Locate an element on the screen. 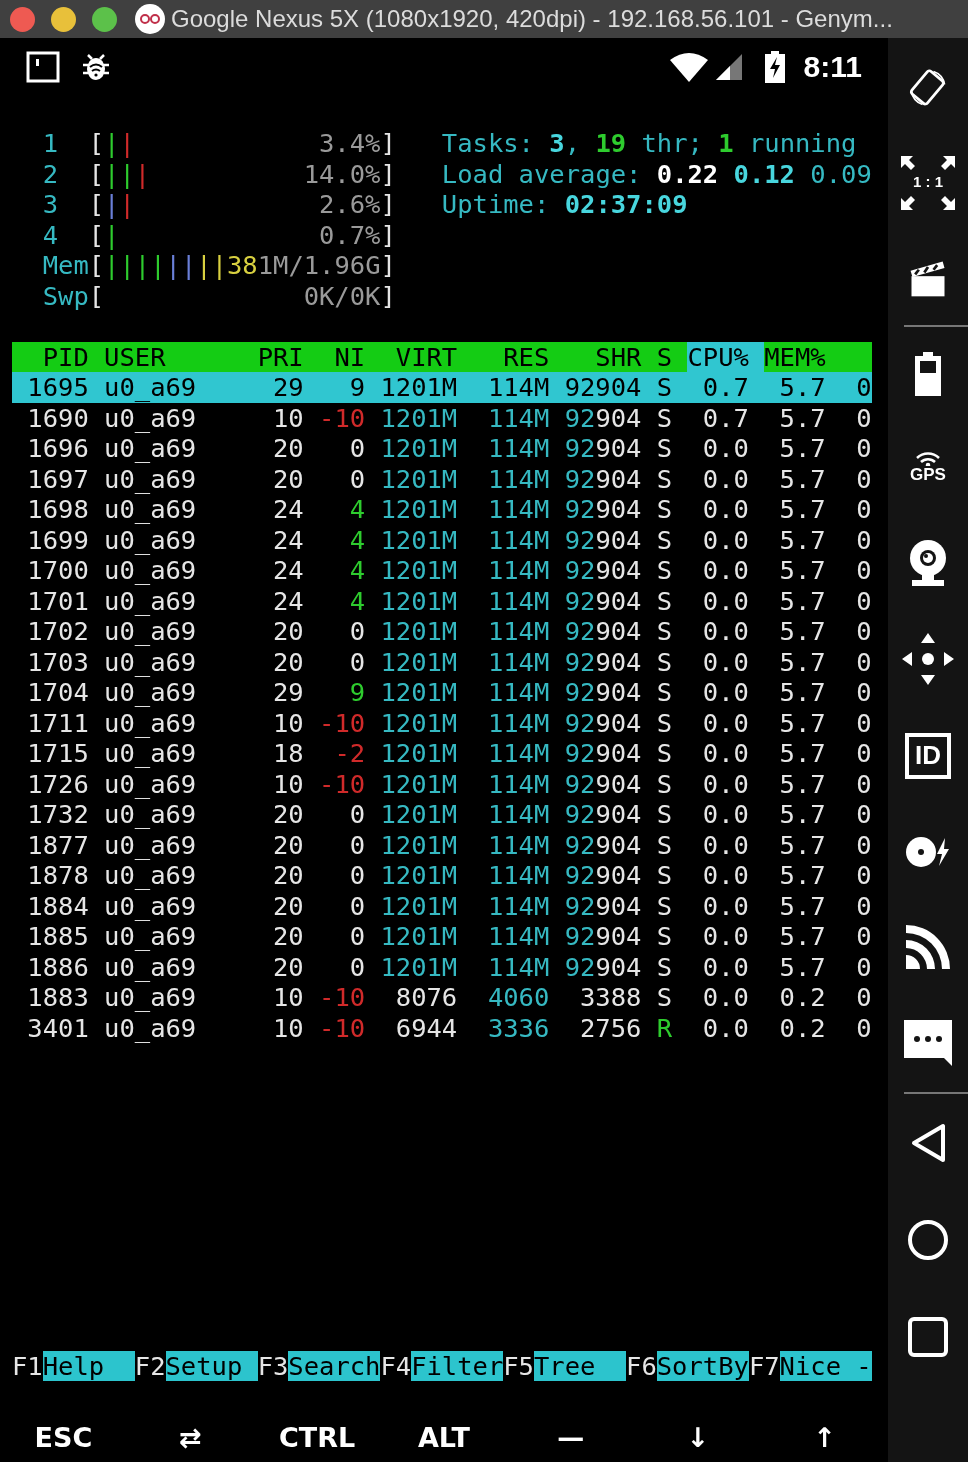 This screenshot has width=968, height=1462. column-header: VIRT is located at coordinates (426, 356).